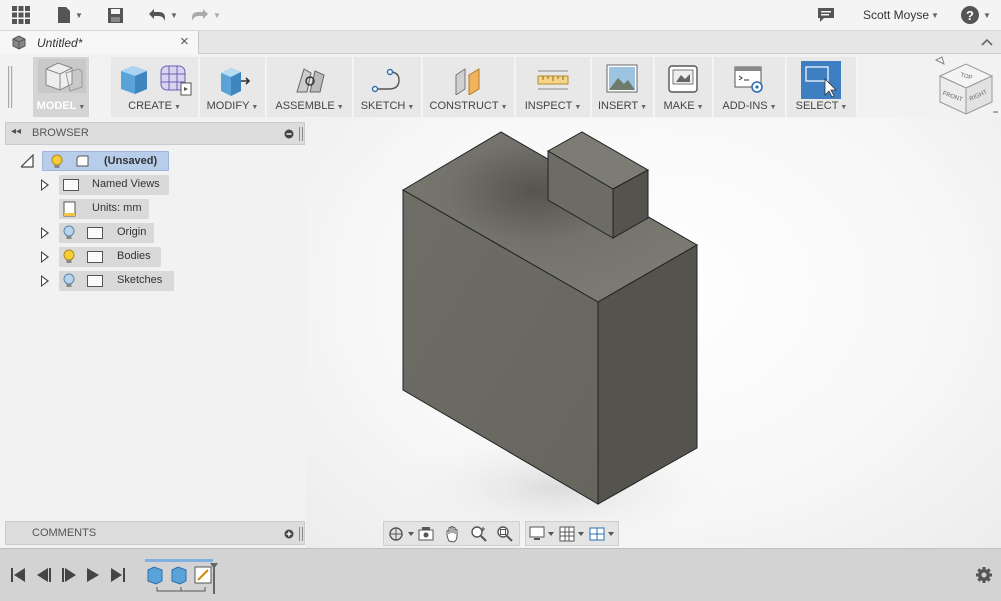 Image resolution: width=1001 pixels, height=601 pixels. Describe the element at coordinates (203, 575) in the screenshot. I see `timeline-feature-sketch` at that location.